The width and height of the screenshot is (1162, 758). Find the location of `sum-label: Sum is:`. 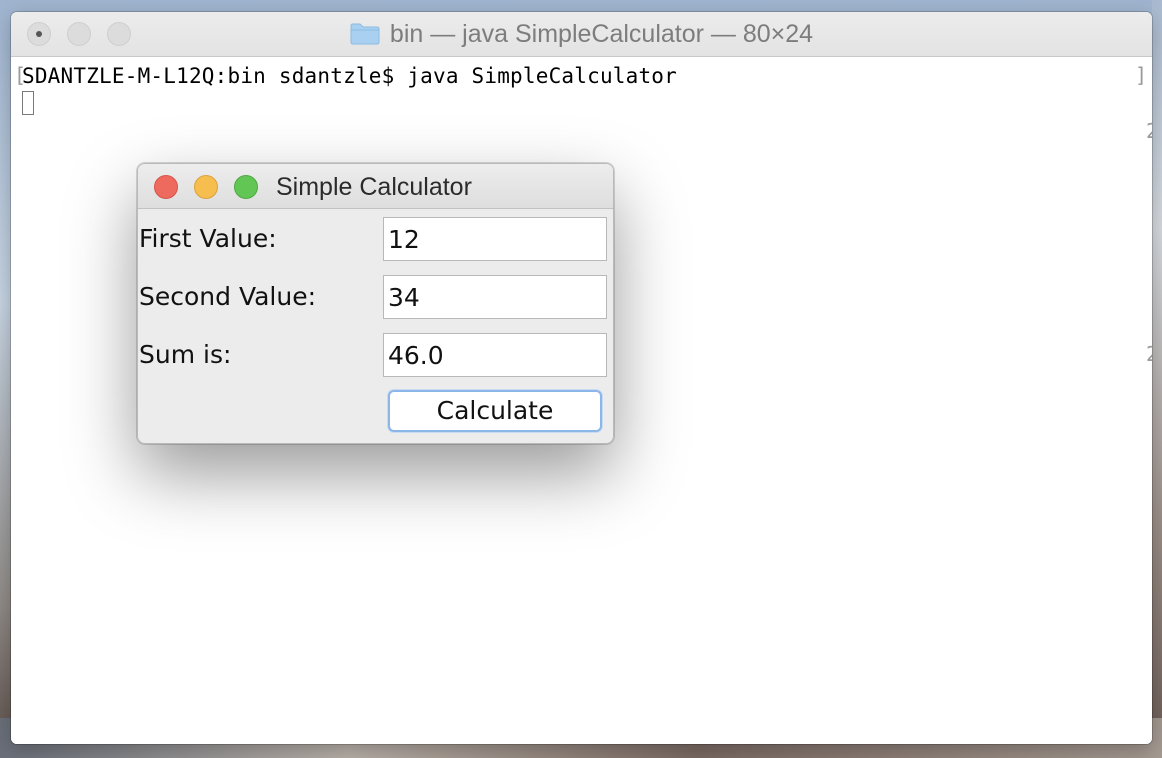

sum-label: Sum is: is located at coordinates (185, 354).